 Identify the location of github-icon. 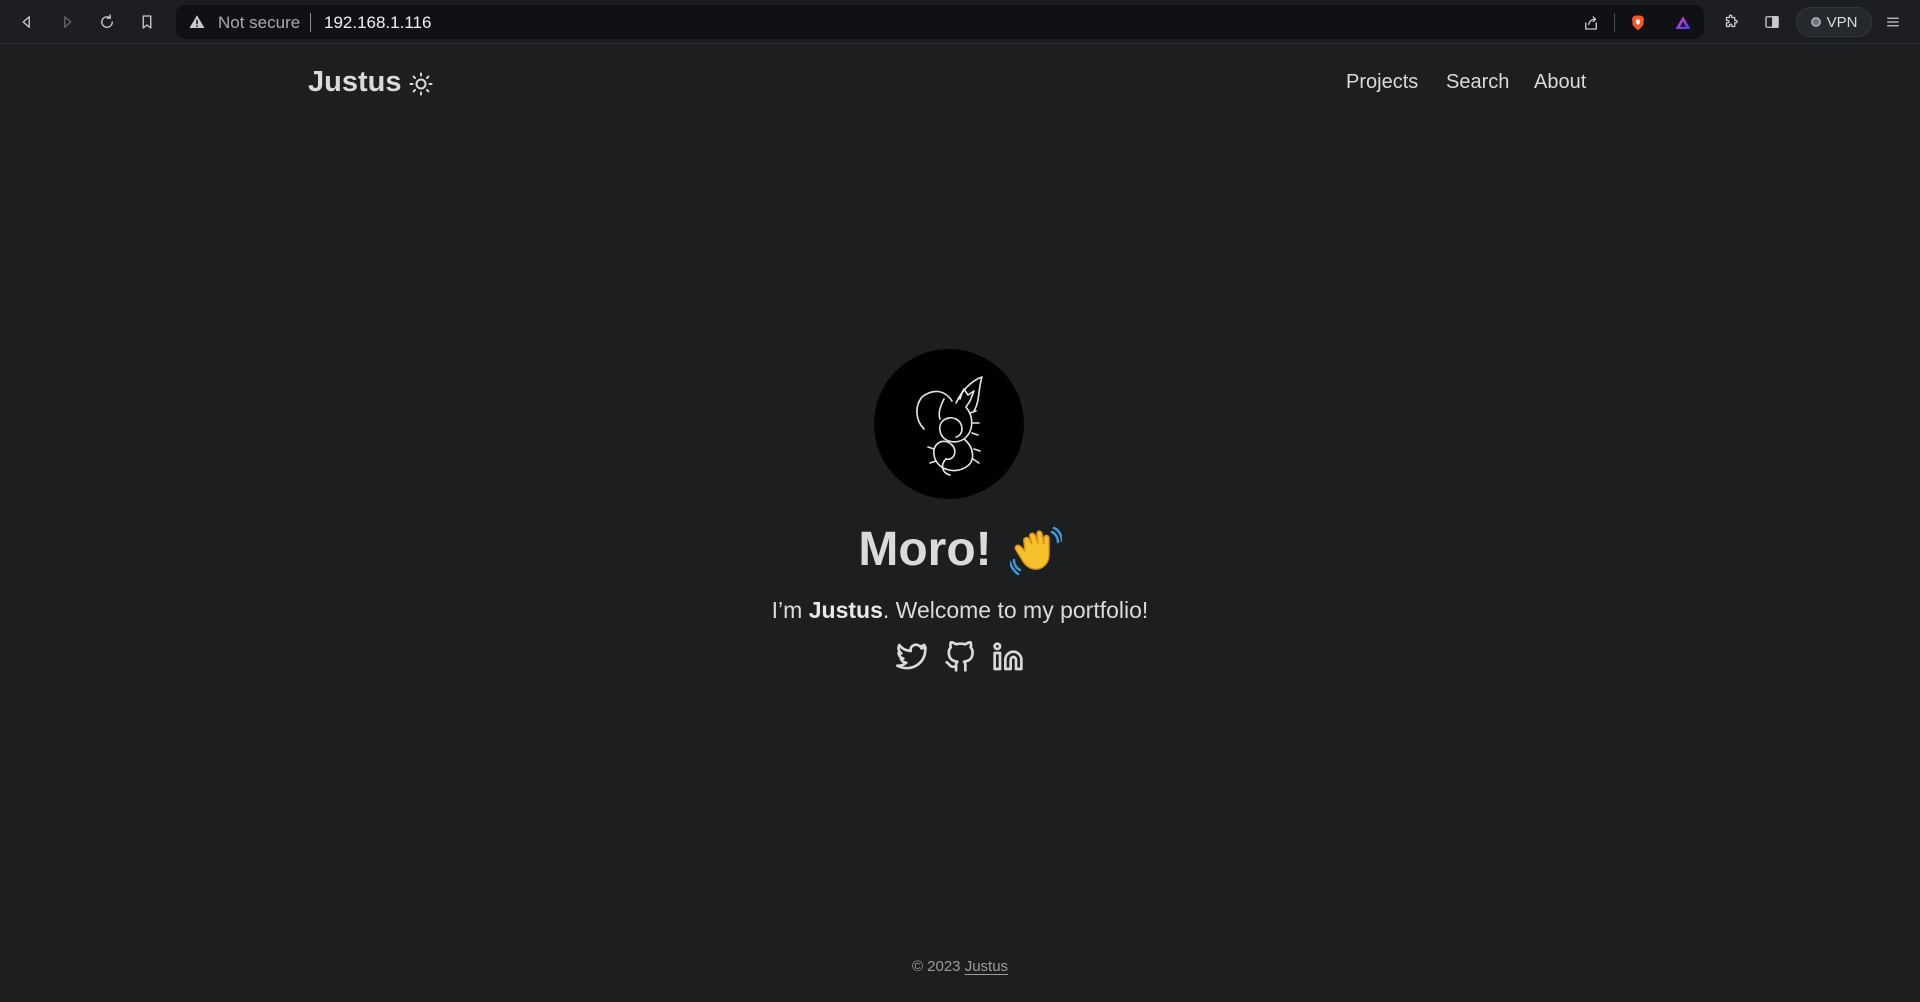
(960, 657).